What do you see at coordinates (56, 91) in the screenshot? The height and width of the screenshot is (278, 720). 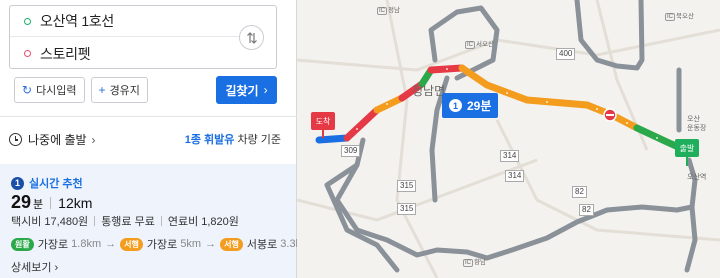 I see `reset-label: 다시입력` at bounding box center [56, 91].